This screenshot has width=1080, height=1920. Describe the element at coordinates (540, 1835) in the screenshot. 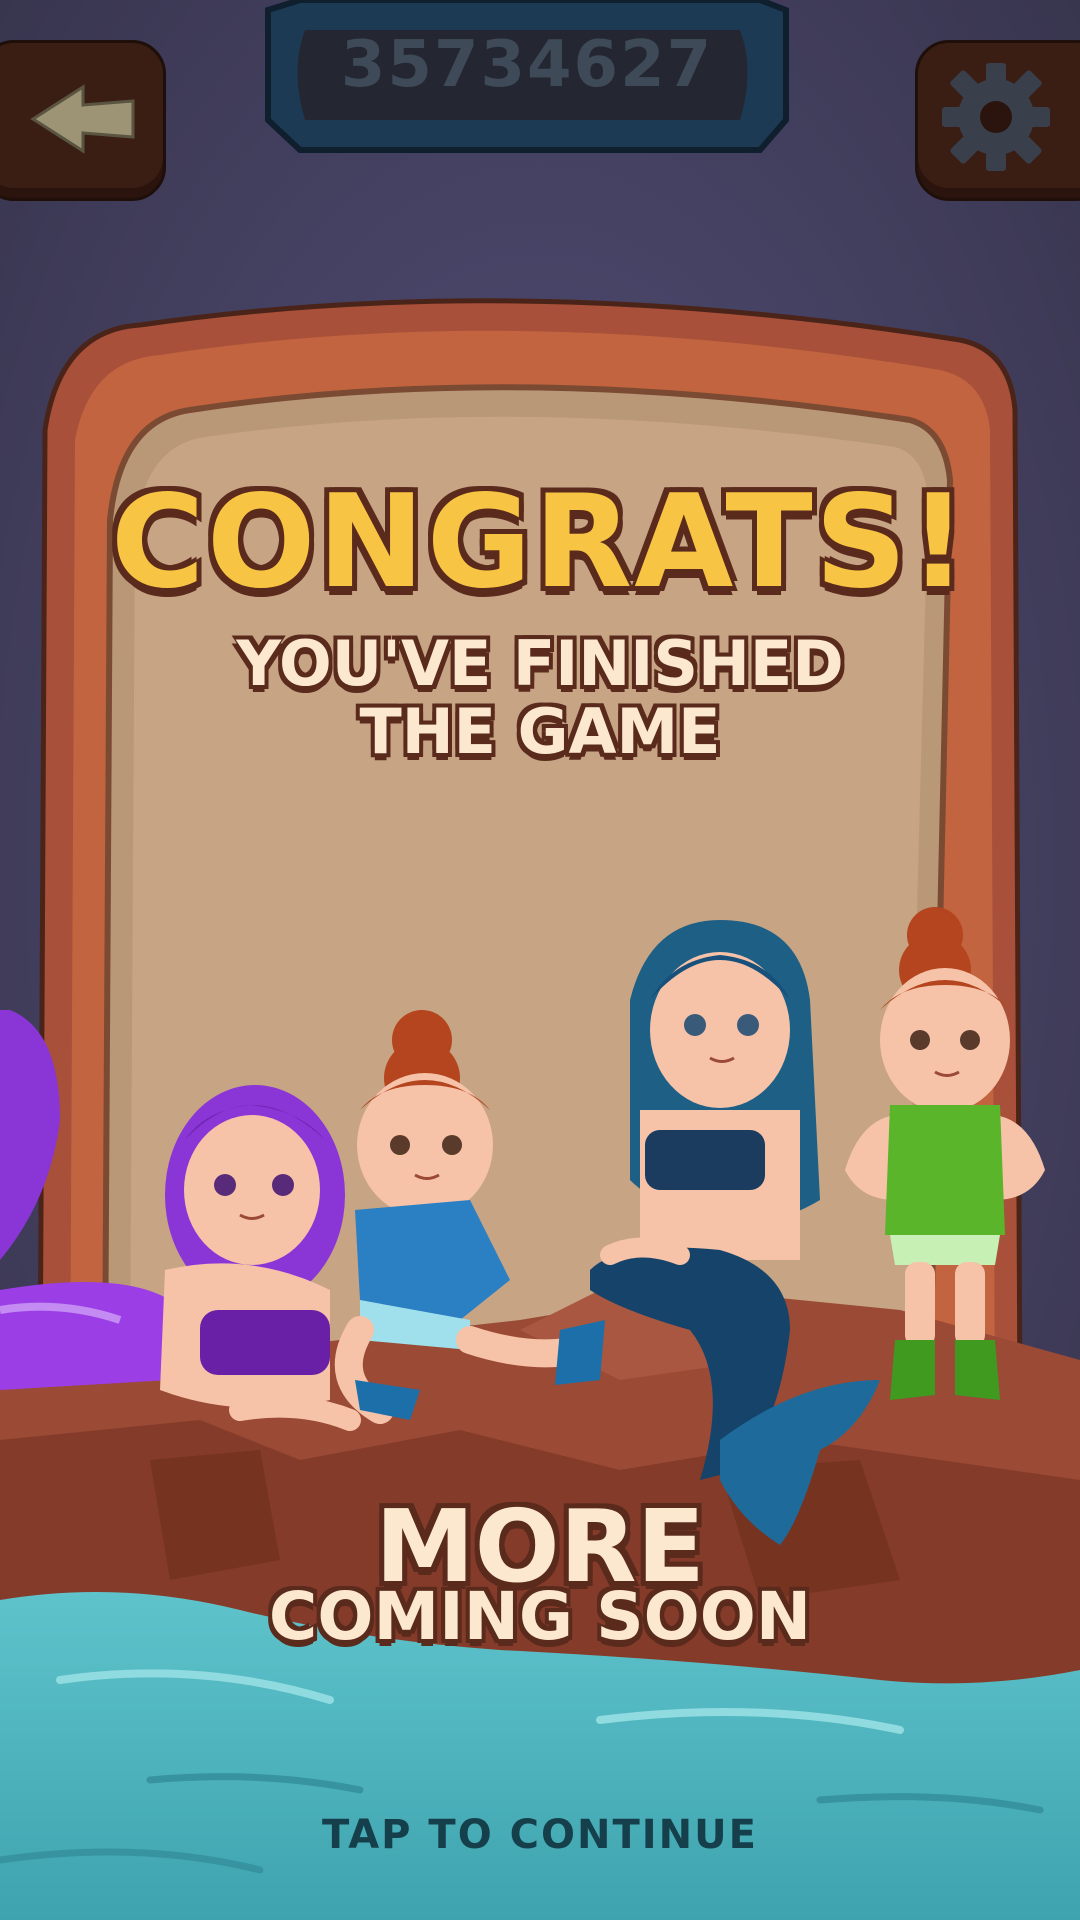

I see `tap-to-continue: TAP TO CONTINUE` at that location.